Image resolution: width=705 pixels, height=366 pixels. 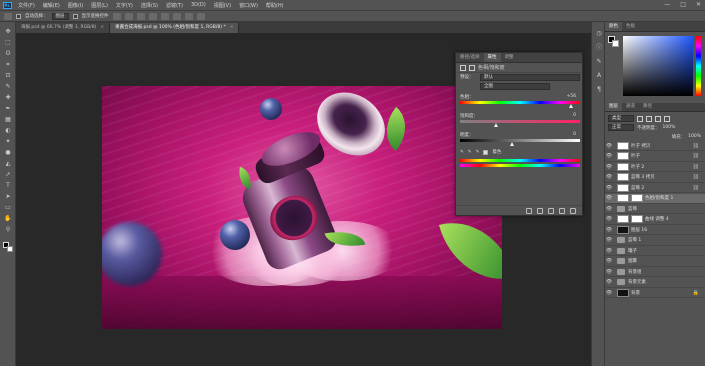 I want to click on info-icon: ⓘ, so click(x=599, y=48).